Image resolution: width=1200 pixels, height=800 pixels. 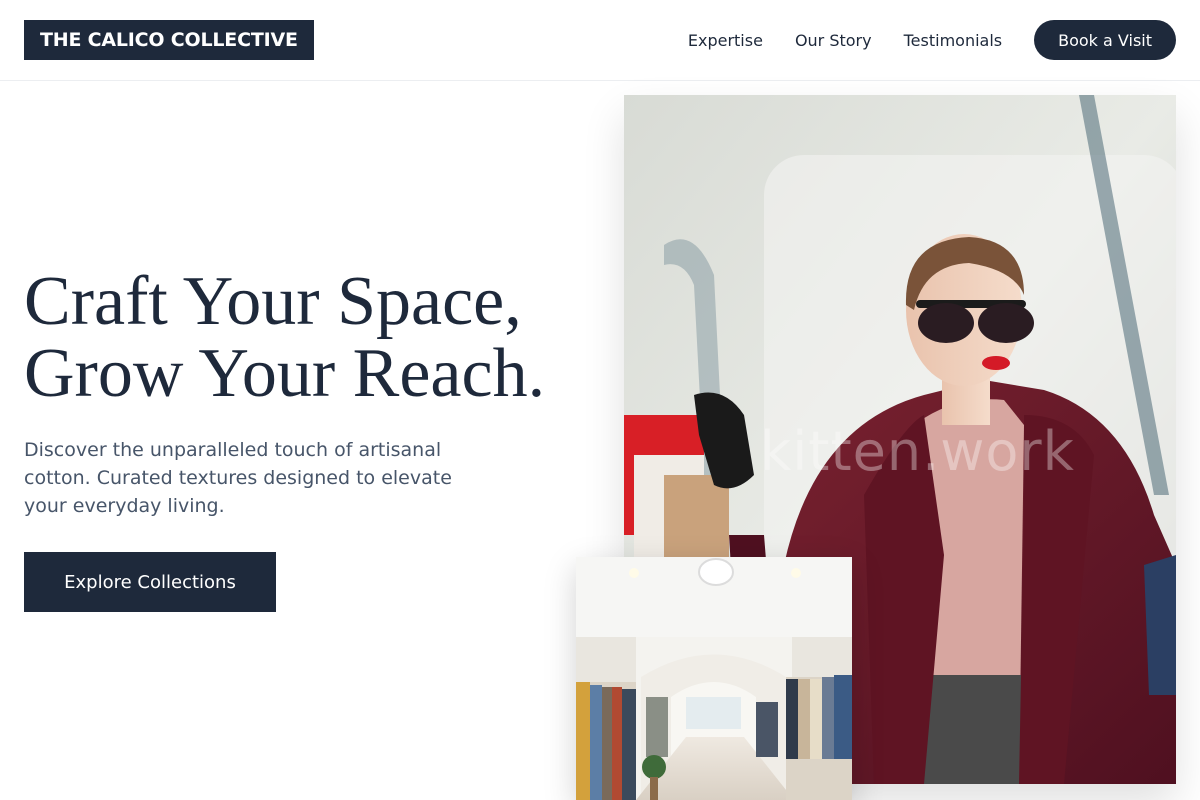 What do you see at coordinates (1105, 40) in the screenshot?
I see `book-visit-button: Book a Visit` at bounding box center [1105, 40].